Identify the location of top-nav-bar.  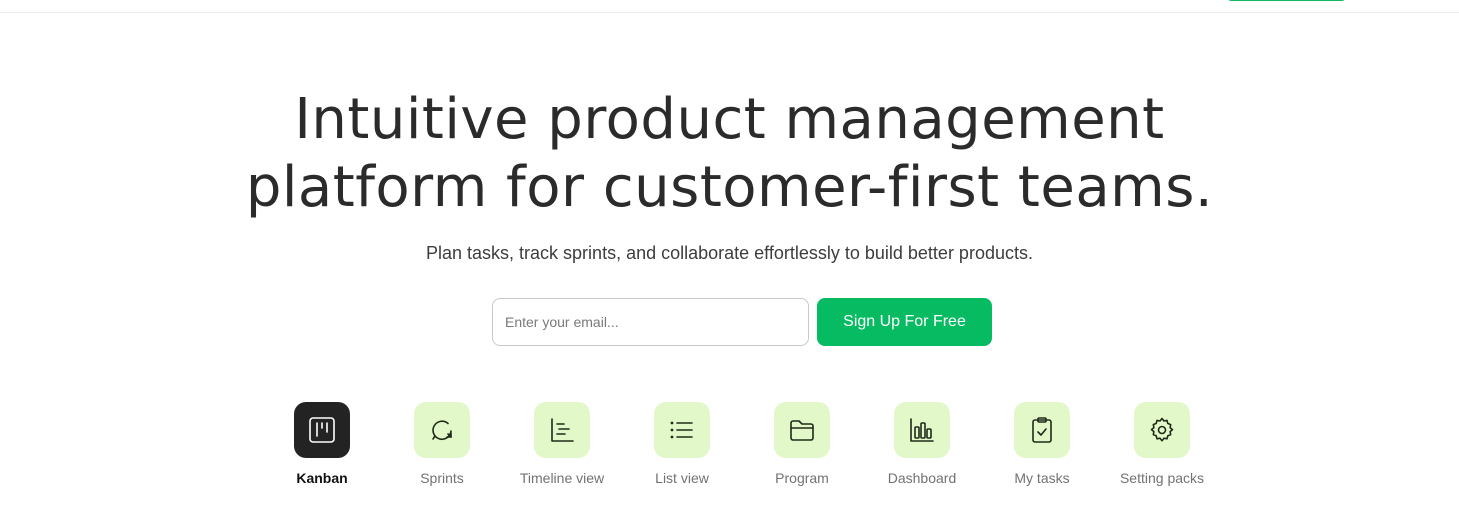
(729, 6).